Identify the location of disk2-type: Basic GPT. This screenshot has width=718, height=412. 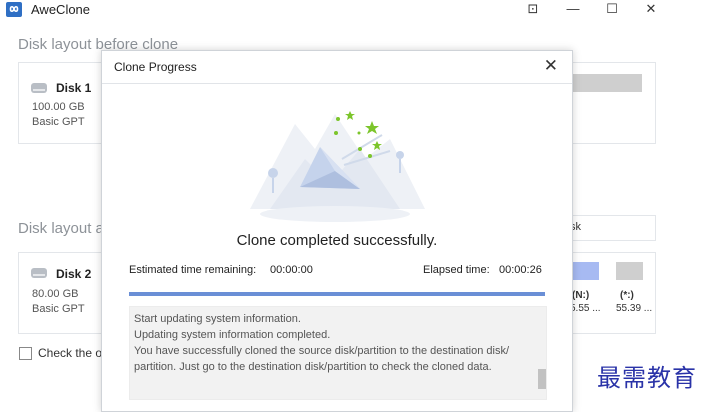
(58, 309).